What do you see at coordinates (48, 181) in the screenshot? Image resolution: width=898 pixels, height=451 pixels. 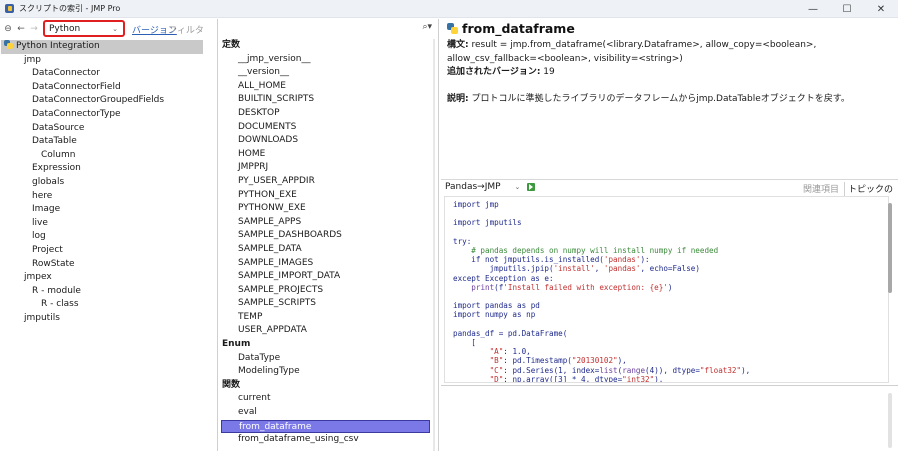 I see `tree-item-label: globals` at bounding box center [48, 181].